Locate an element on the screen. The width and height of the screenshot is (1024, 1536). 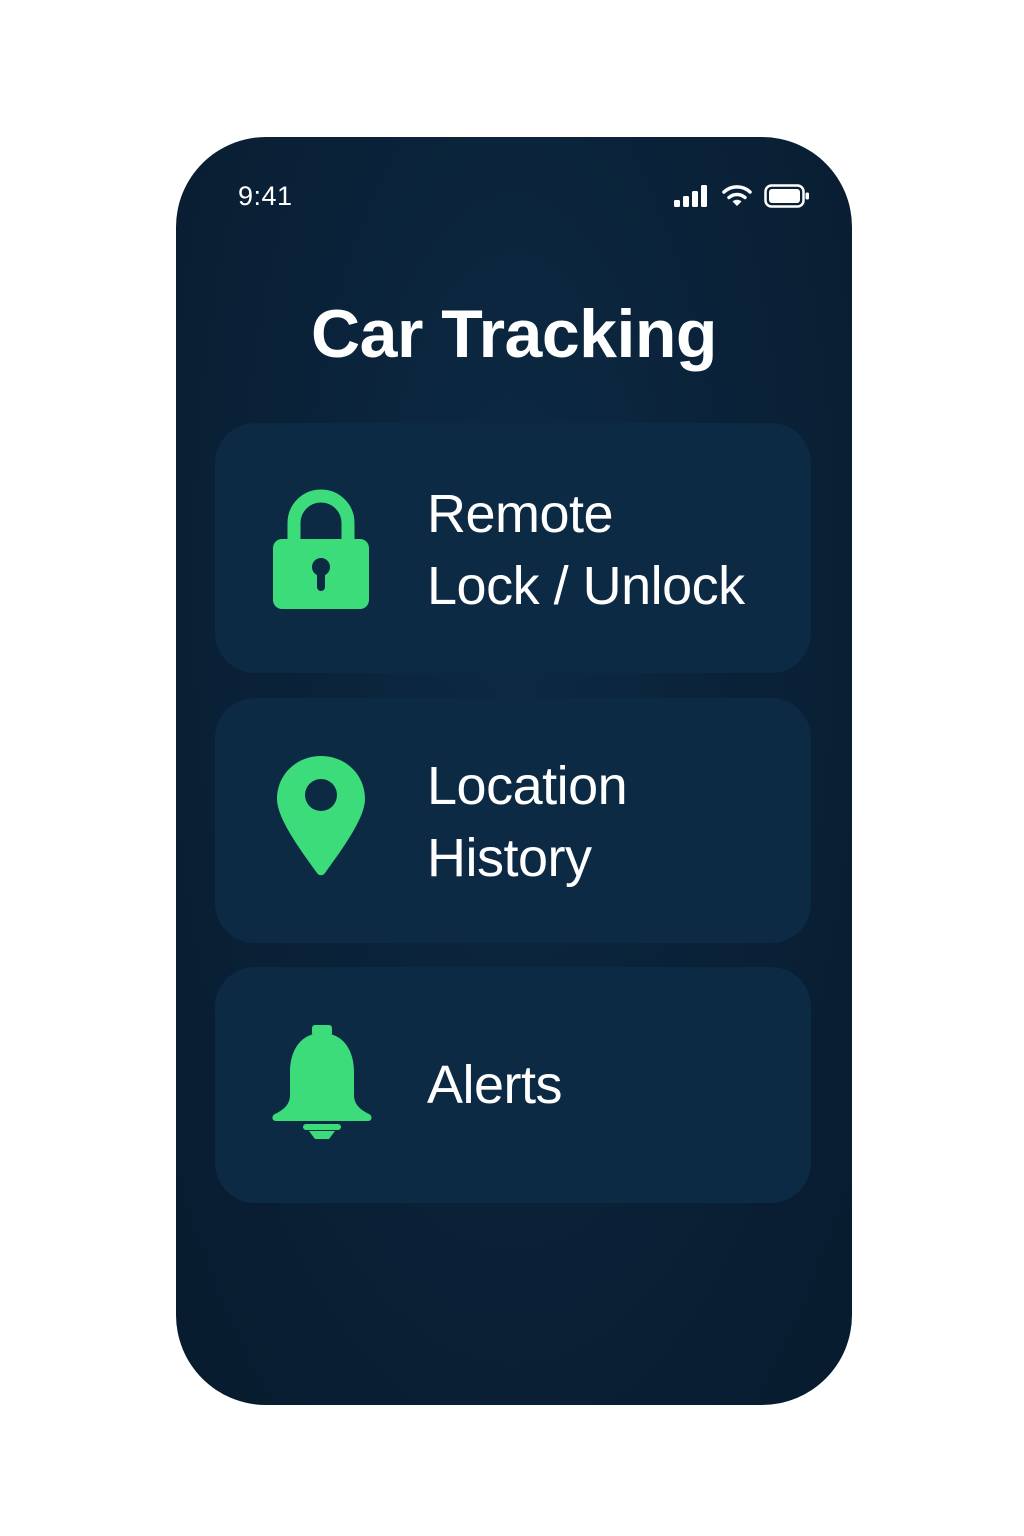
location-pin-icon is located at coordinates (321, 818).